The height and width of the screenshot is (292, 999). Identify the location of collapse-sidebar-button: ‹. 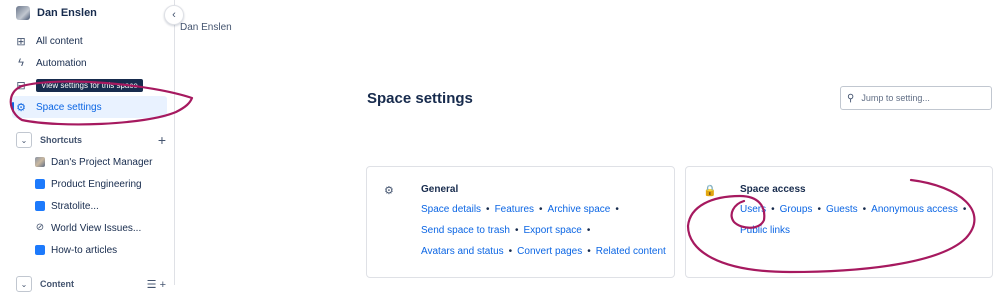
(174, 15).